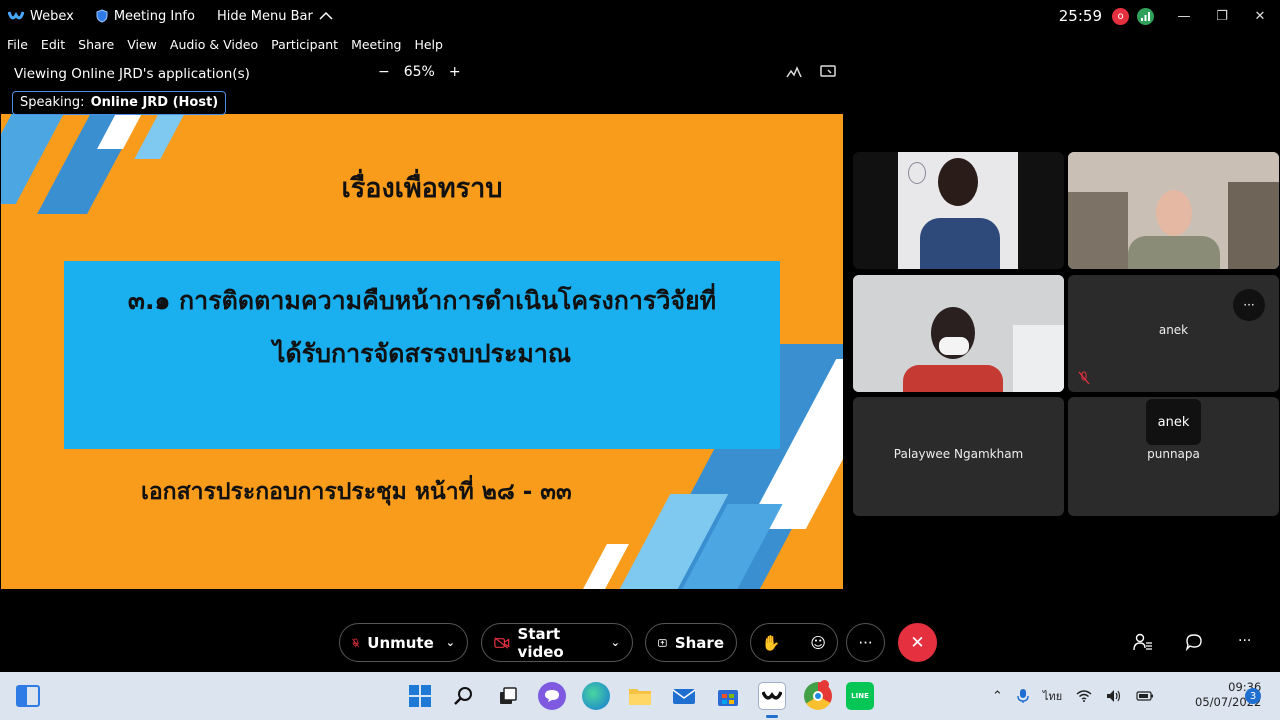 This screenshot has width=1280, height=720. Describe the element at coordinates (1260, 16) in the screenshot. I see `close-icon: ✕` at that location.